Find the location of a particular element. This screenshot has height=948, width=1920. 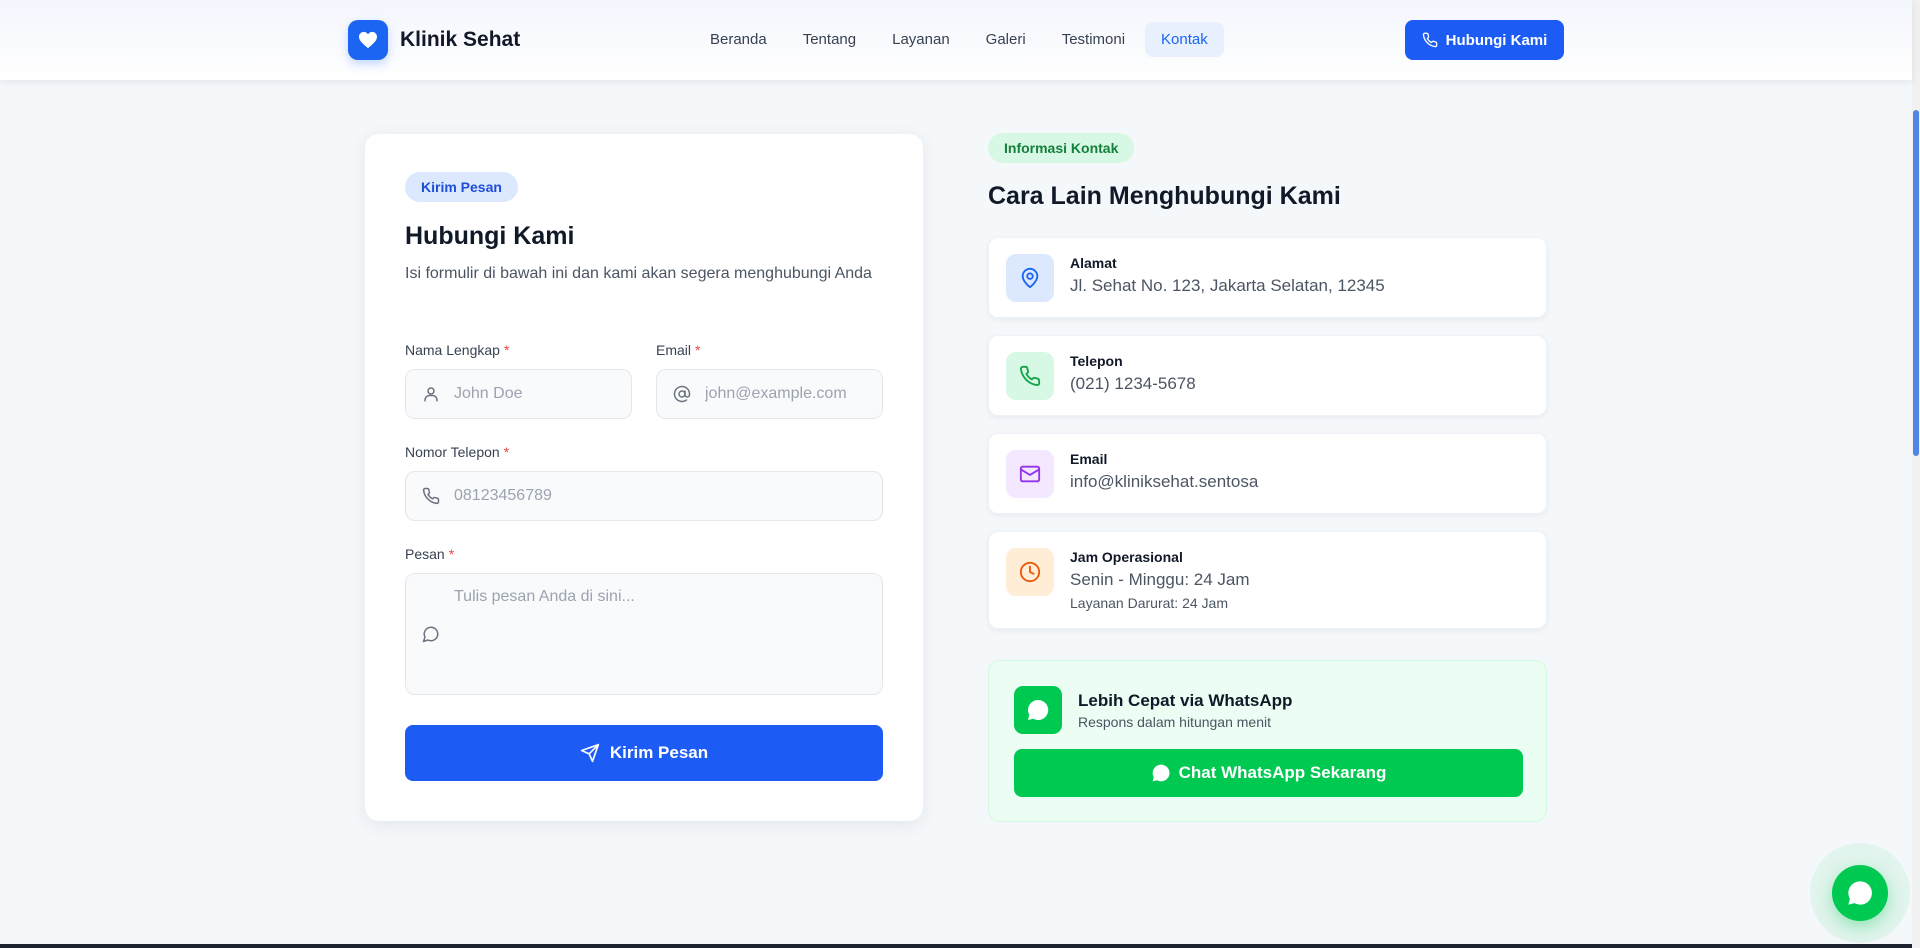

email-label-text: Email is located at coordinates (674, 350).